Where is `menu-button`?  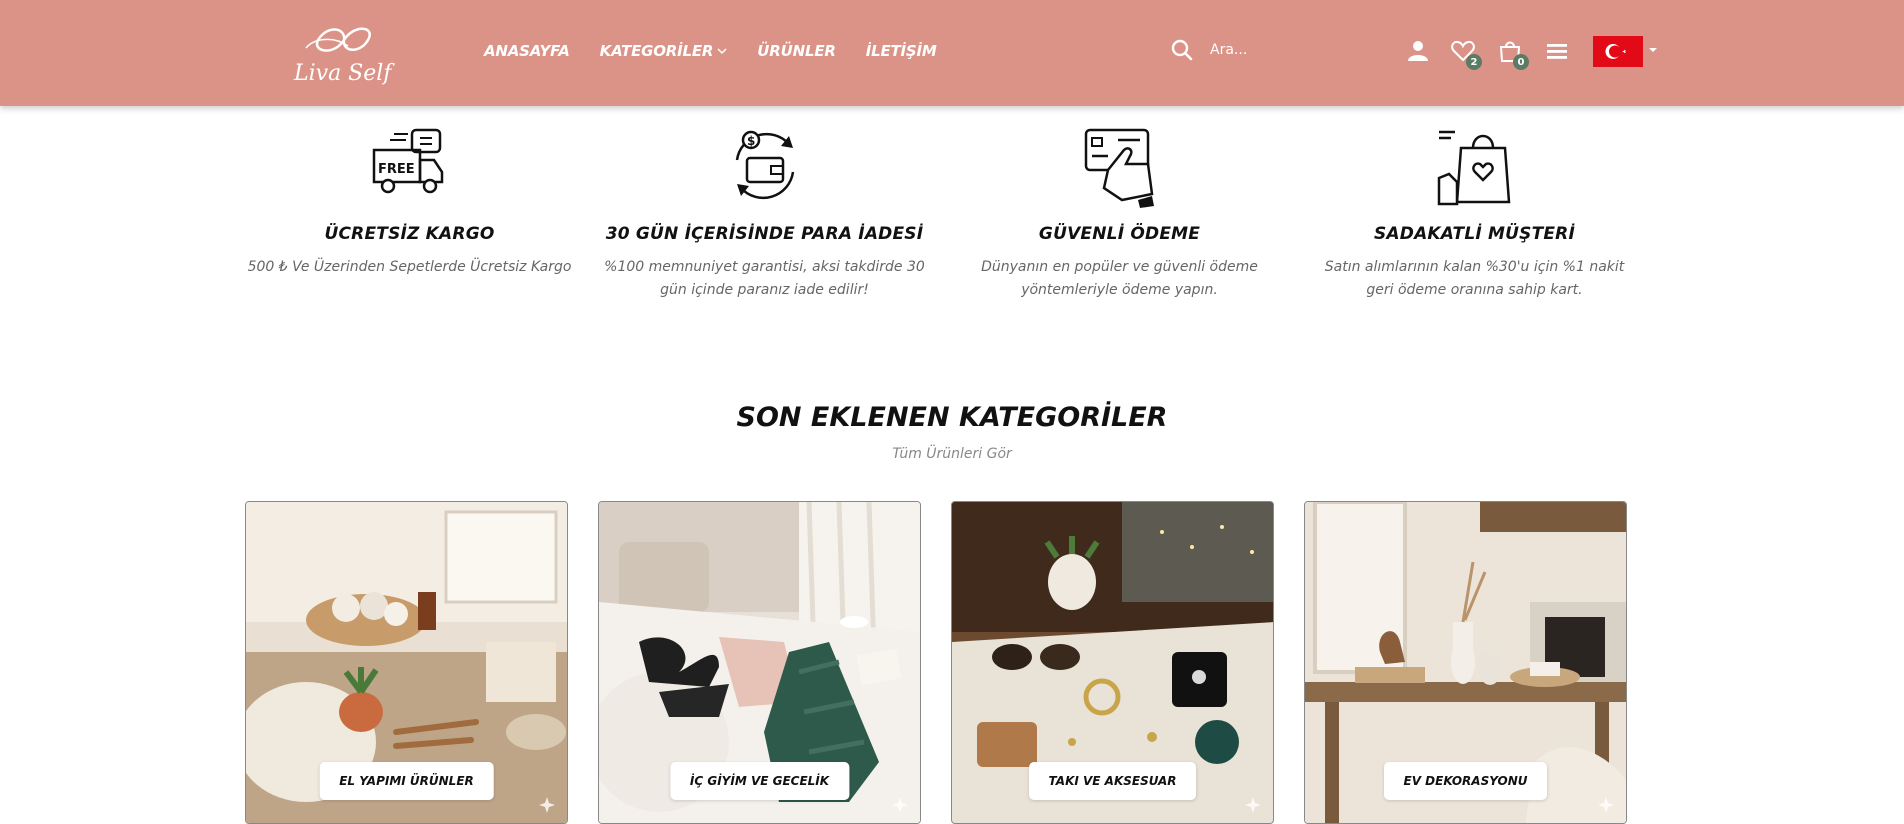 menu-button is located at coordinates (1557, 51).